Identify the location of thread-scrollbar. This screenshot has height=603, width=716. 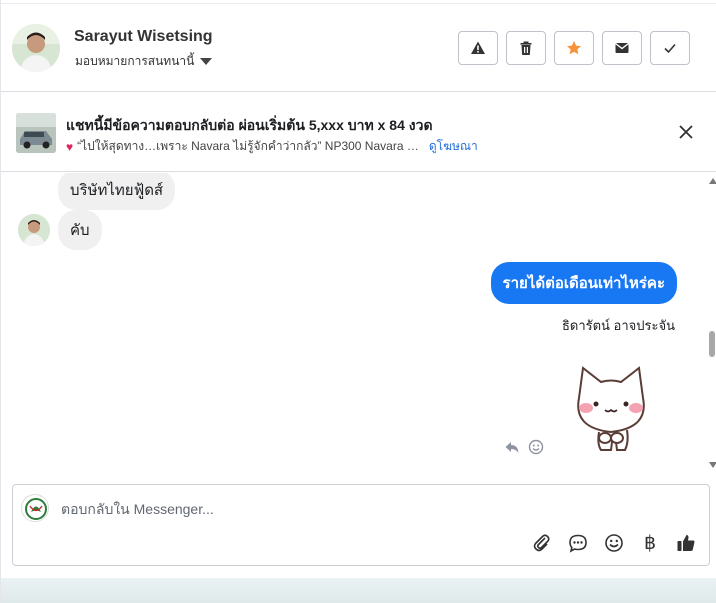
(711, 323).